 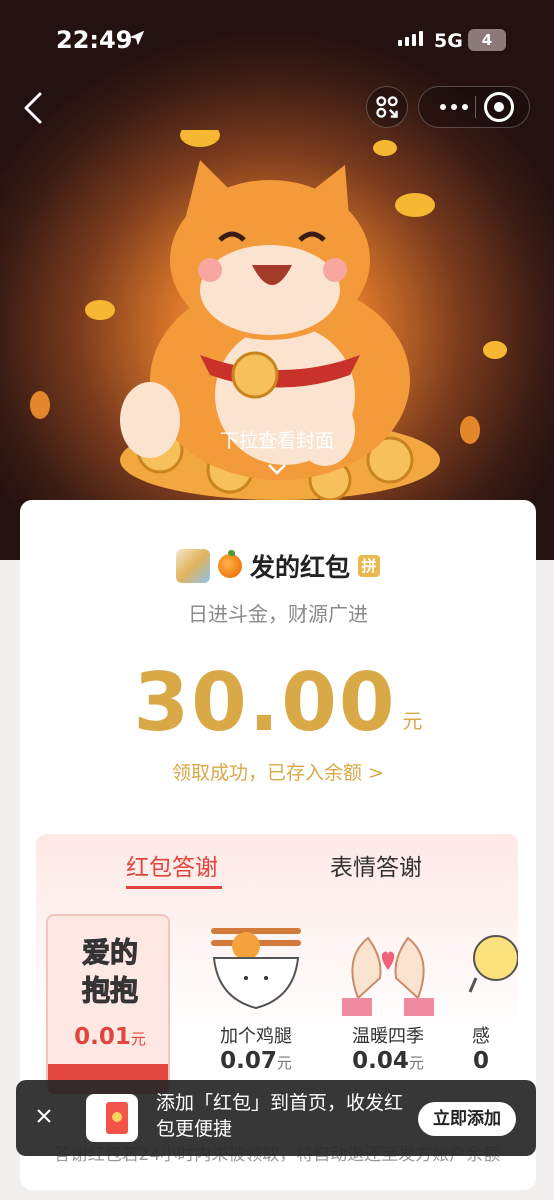 I want to click on thanks-item-thanks: 感 0, so click(x=492, y=1004).